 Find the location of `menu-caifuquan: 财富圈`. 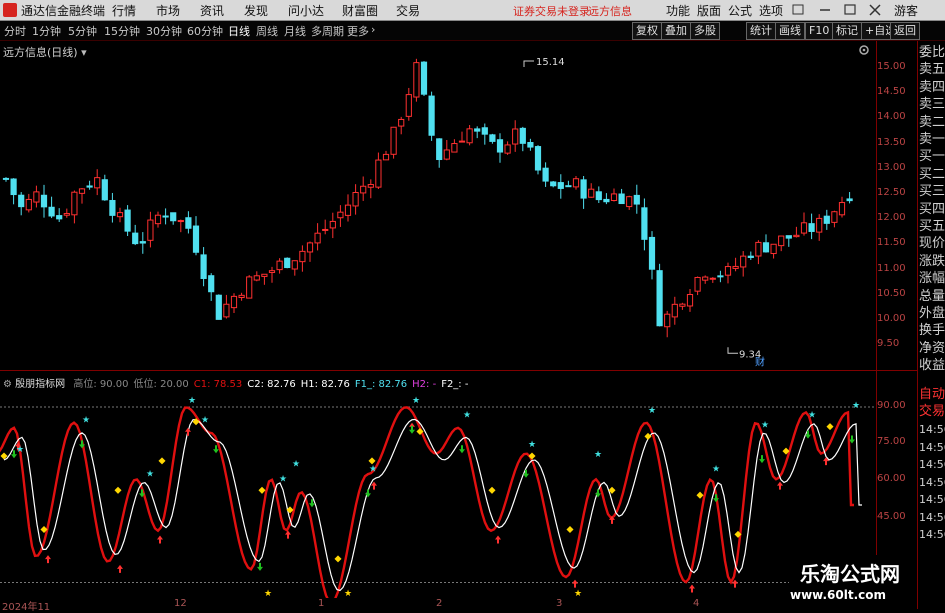

menu-caifuquan: 财富圈 is located at coordinates (360, 10).